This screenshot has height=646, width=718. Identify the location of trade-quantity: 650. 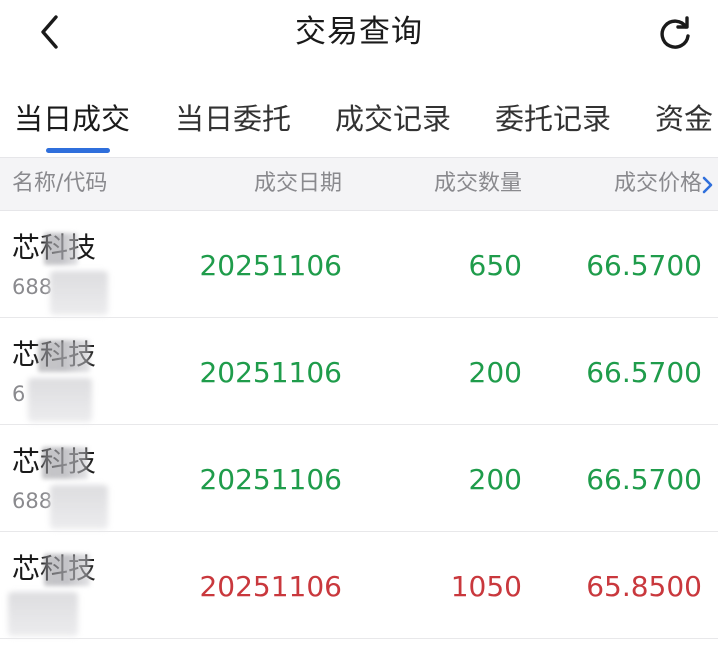
(495, 265).